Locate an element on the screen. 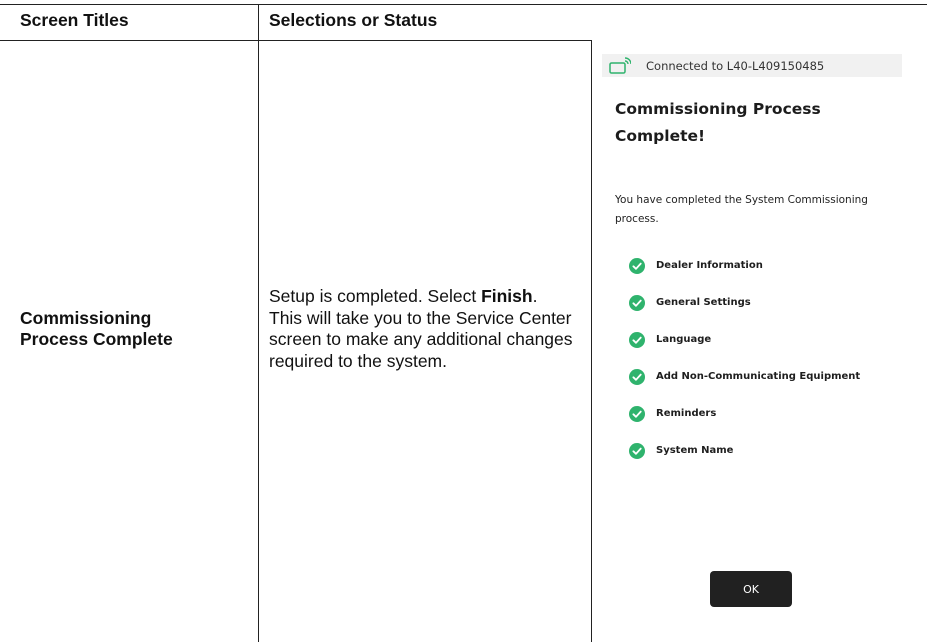 The width and height of the screenshot is (927, 642). connection-bar: Connected to L40-L409150485 is located at coordinates (752, 65).